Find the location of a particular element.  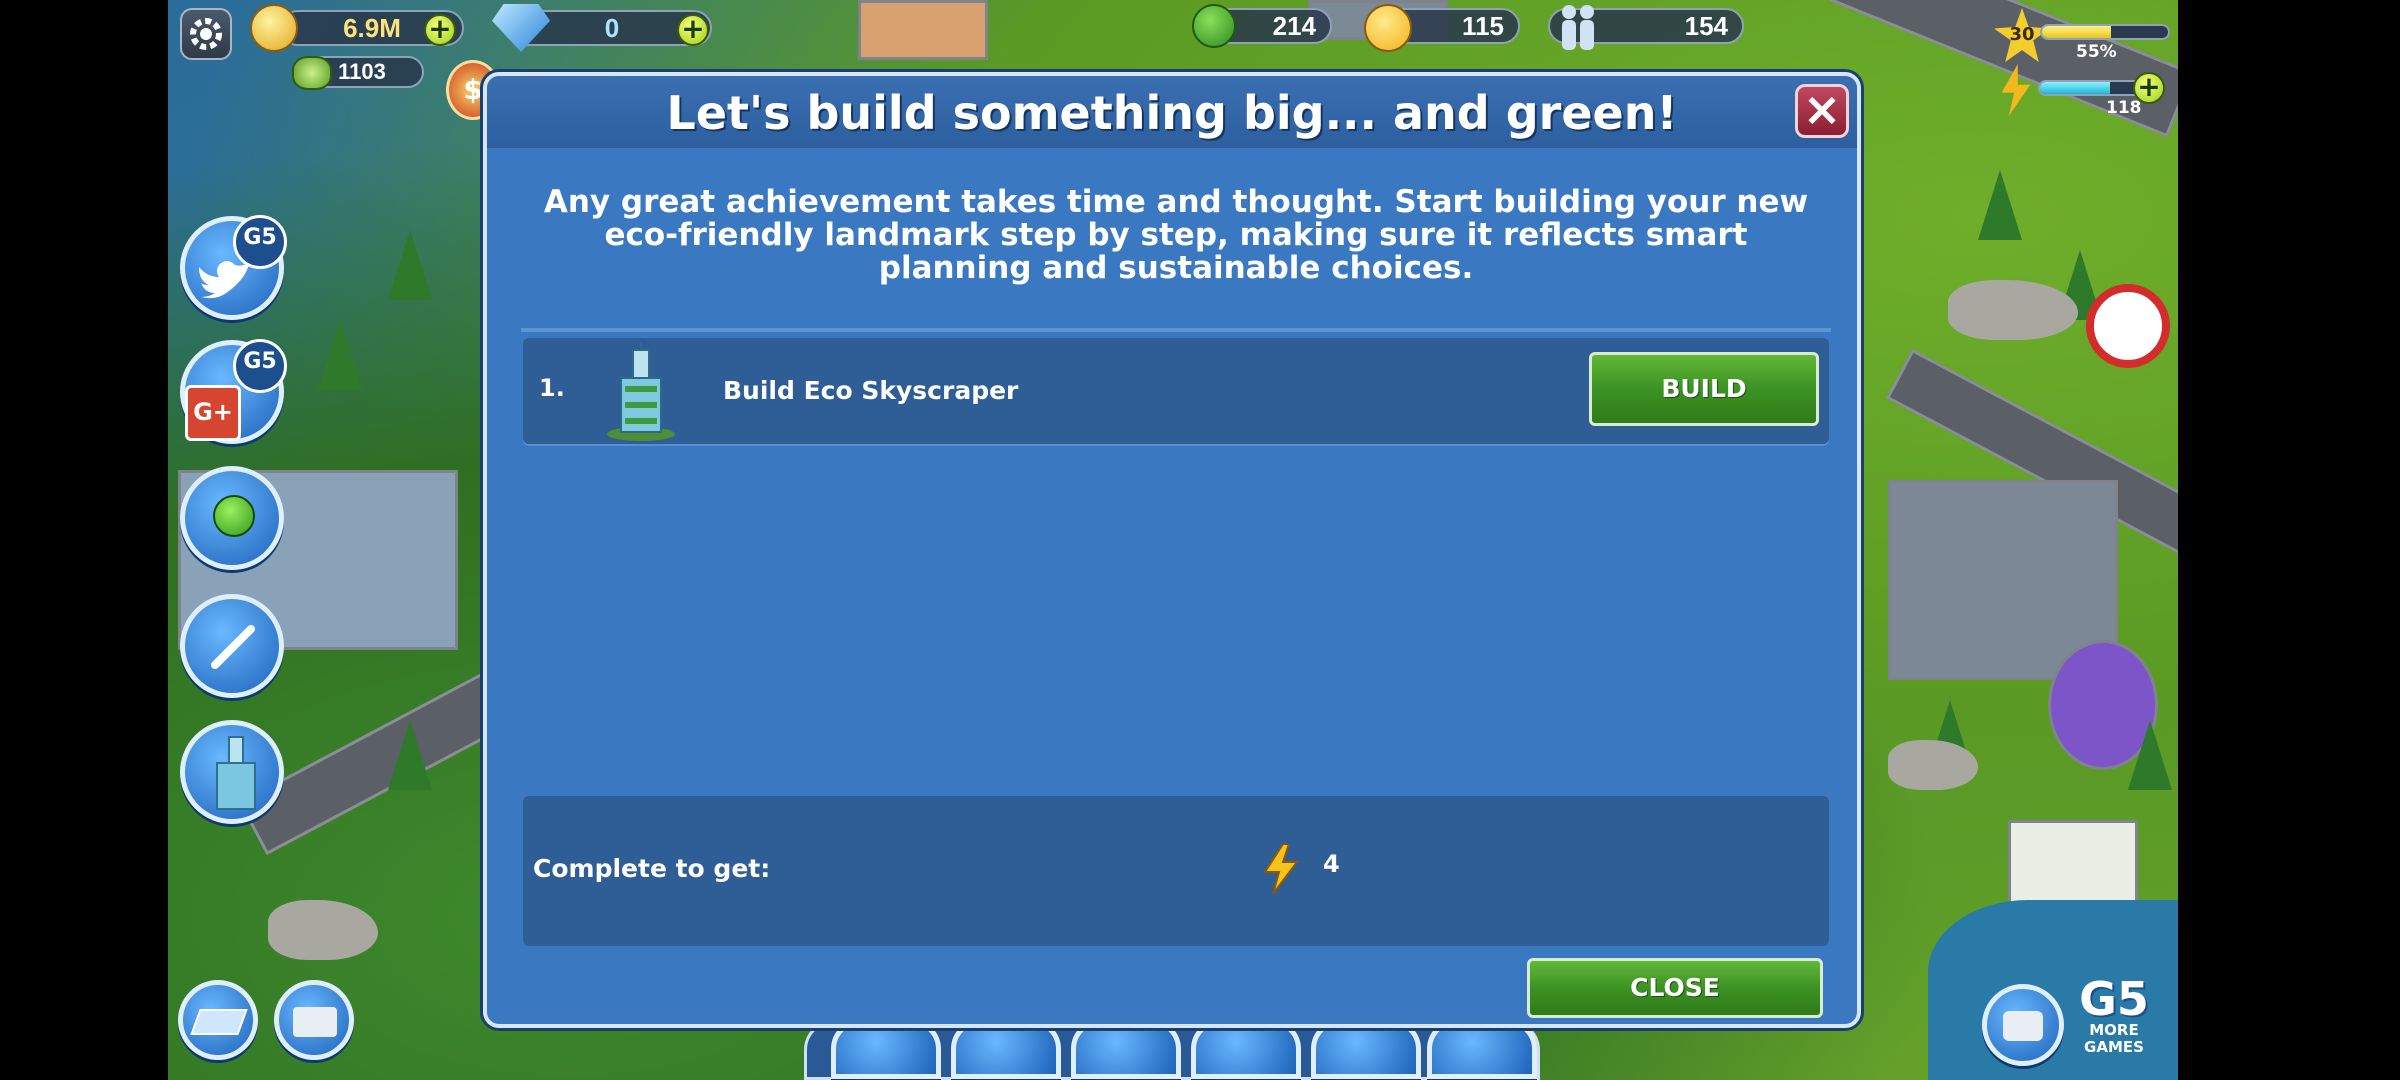

settings-button is located at coordinates (206, 34).